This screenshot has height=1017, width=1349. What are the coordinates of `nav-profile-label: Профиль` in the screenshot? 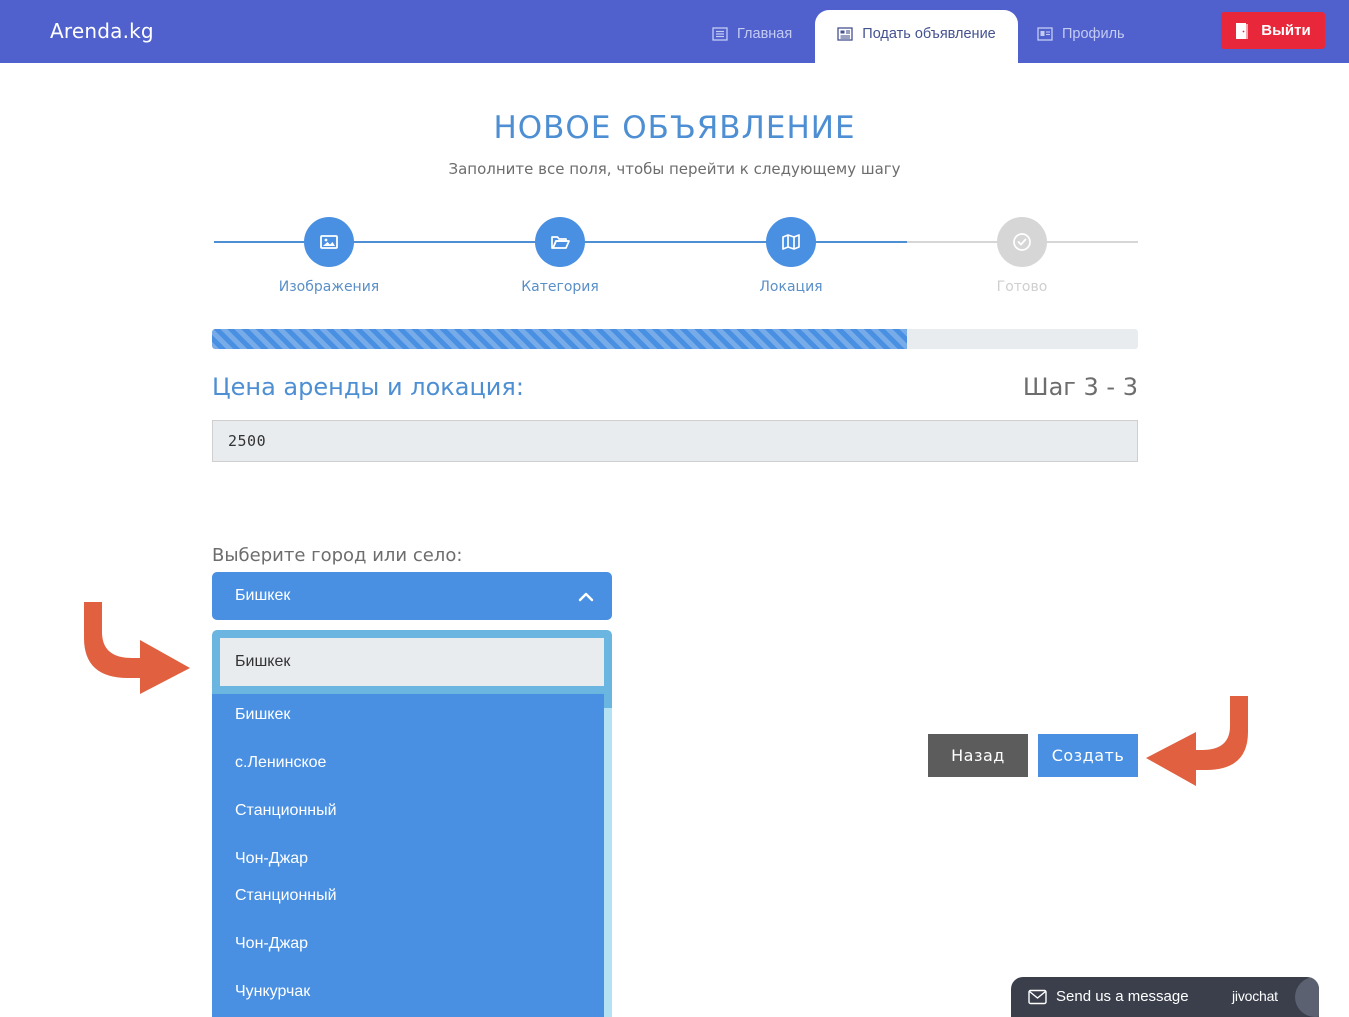 It's located at (1093, 33).